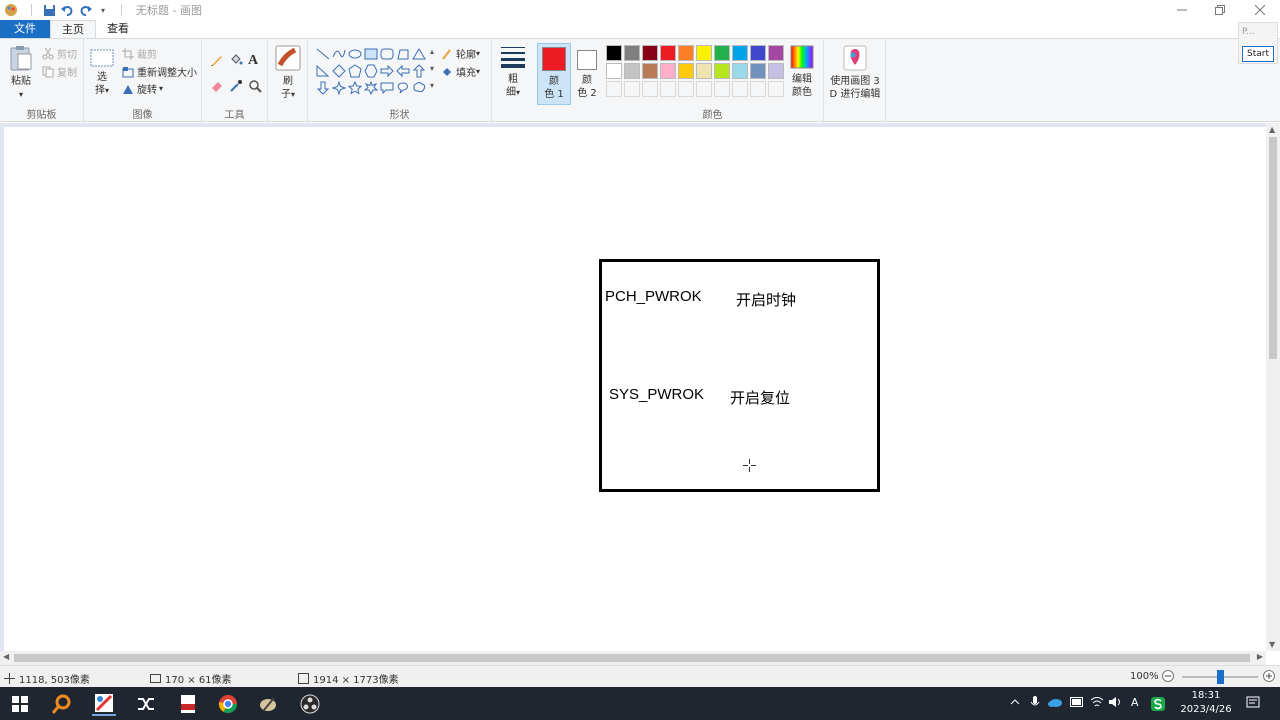 Image resolution: width=1280 pixels, height=720 pixels. What do you see at coordinates (1258, 54) in the screenshot?
I see `start-button: Start` at bounding box center [1258, 54].